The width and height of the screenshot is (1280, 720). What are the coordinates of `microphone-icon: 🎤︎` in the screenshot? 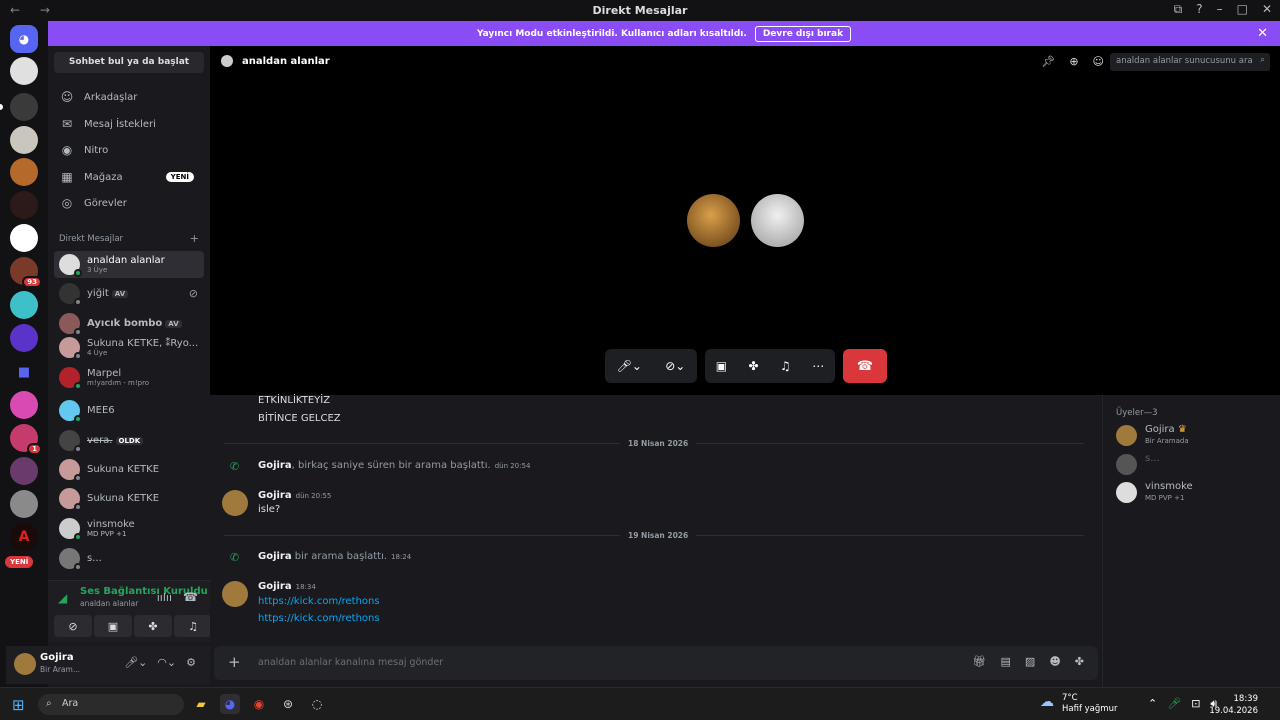 It's located at (1174, 704).